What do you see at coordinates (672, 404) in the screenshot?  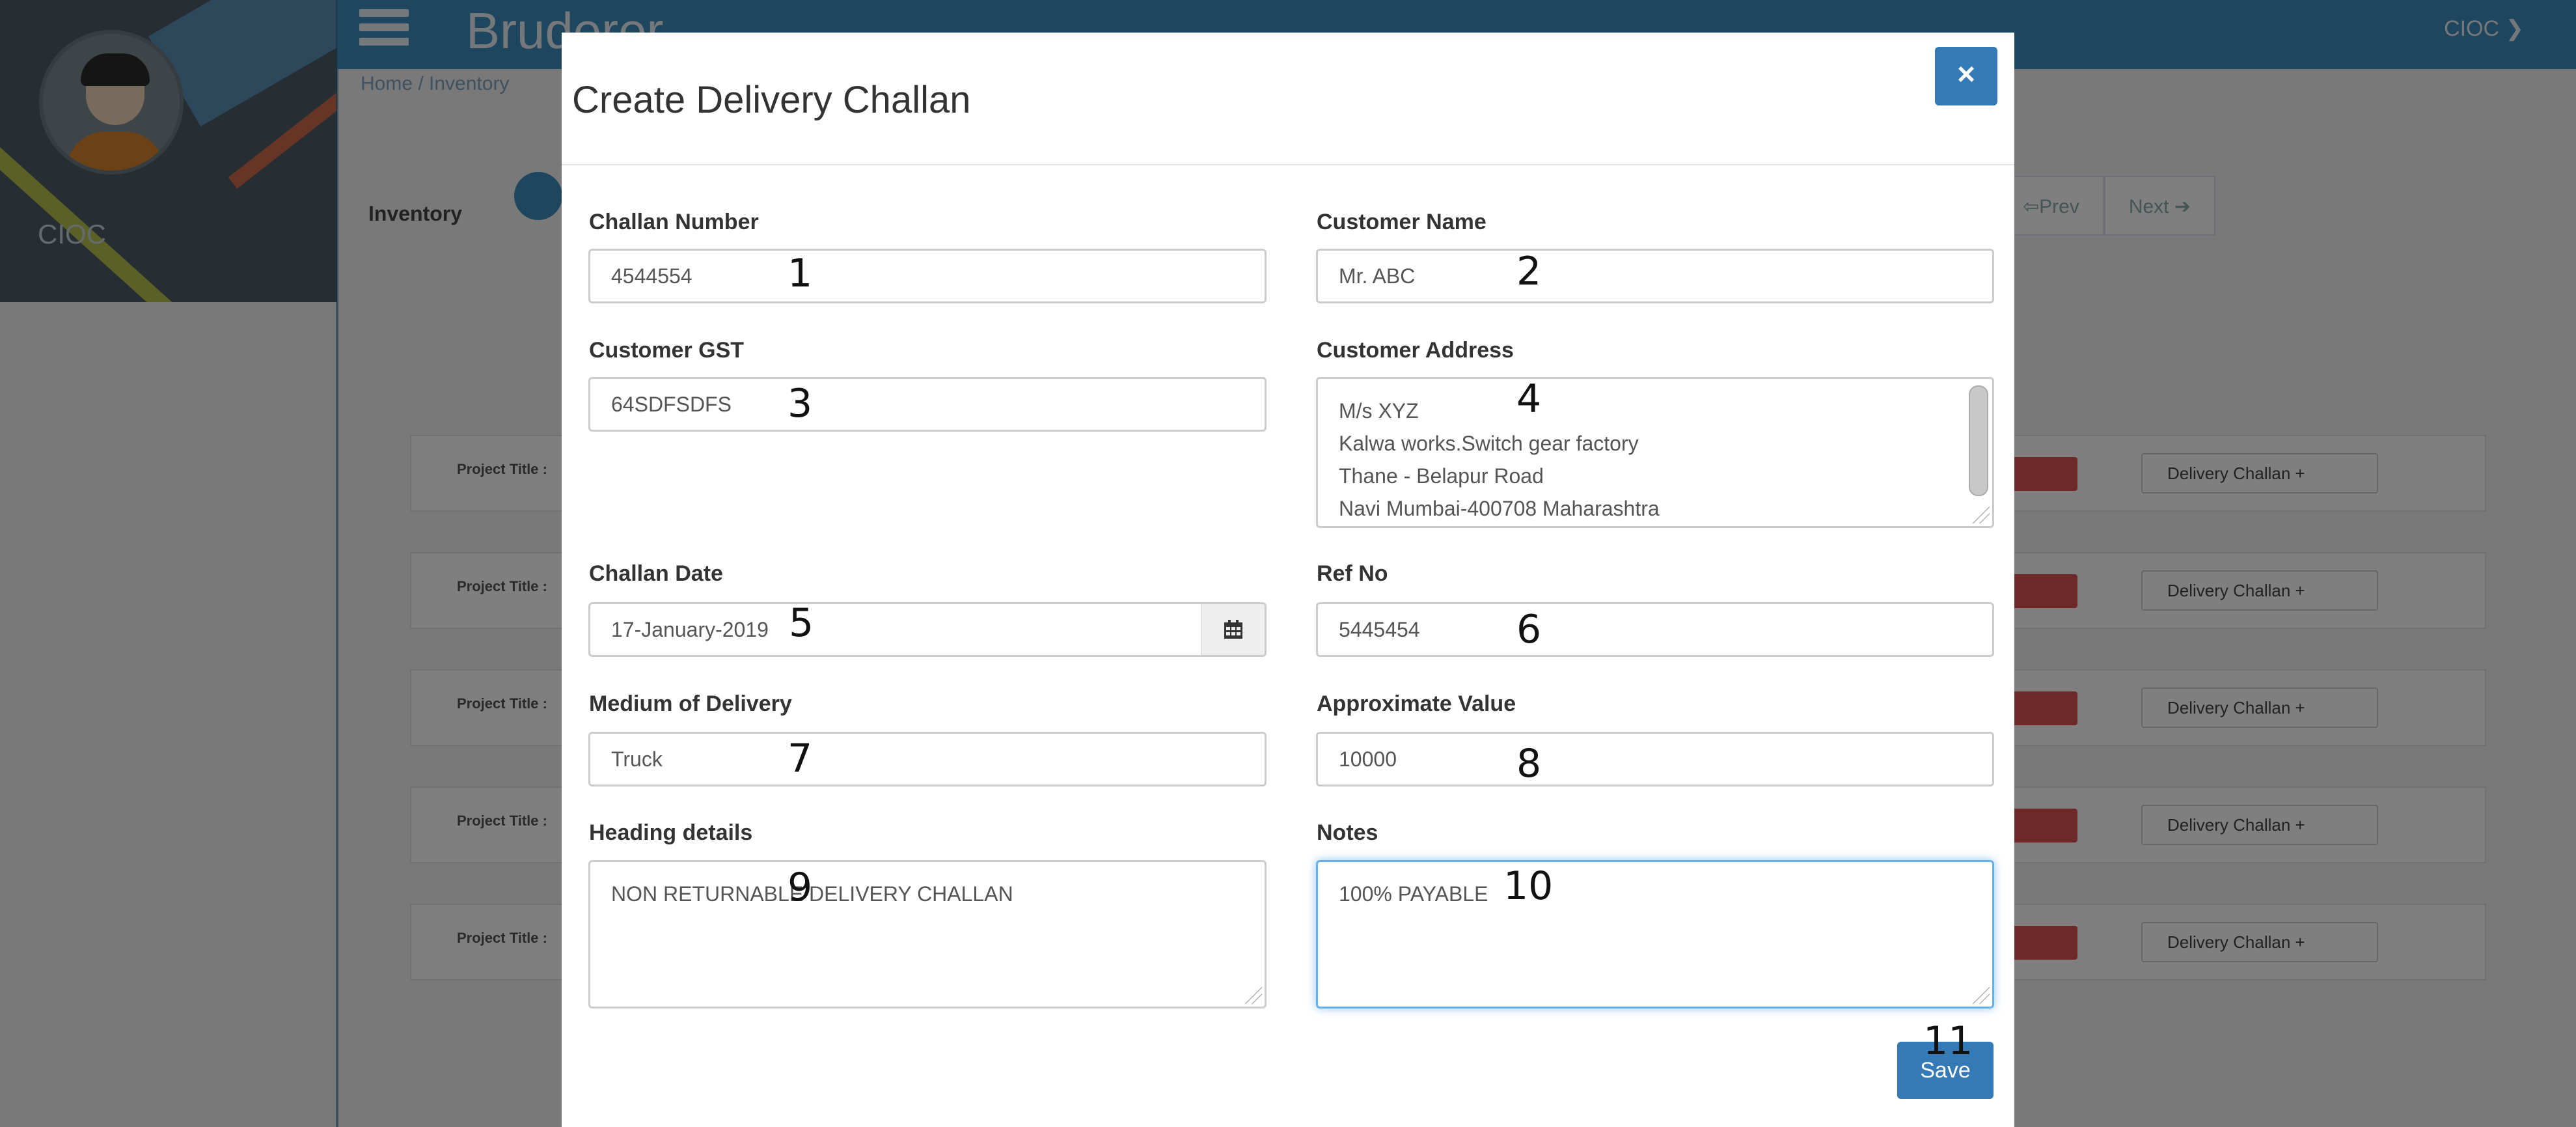 I see `customer-gst-value: 64SDFSDFS` at bounding box center [672, 404].